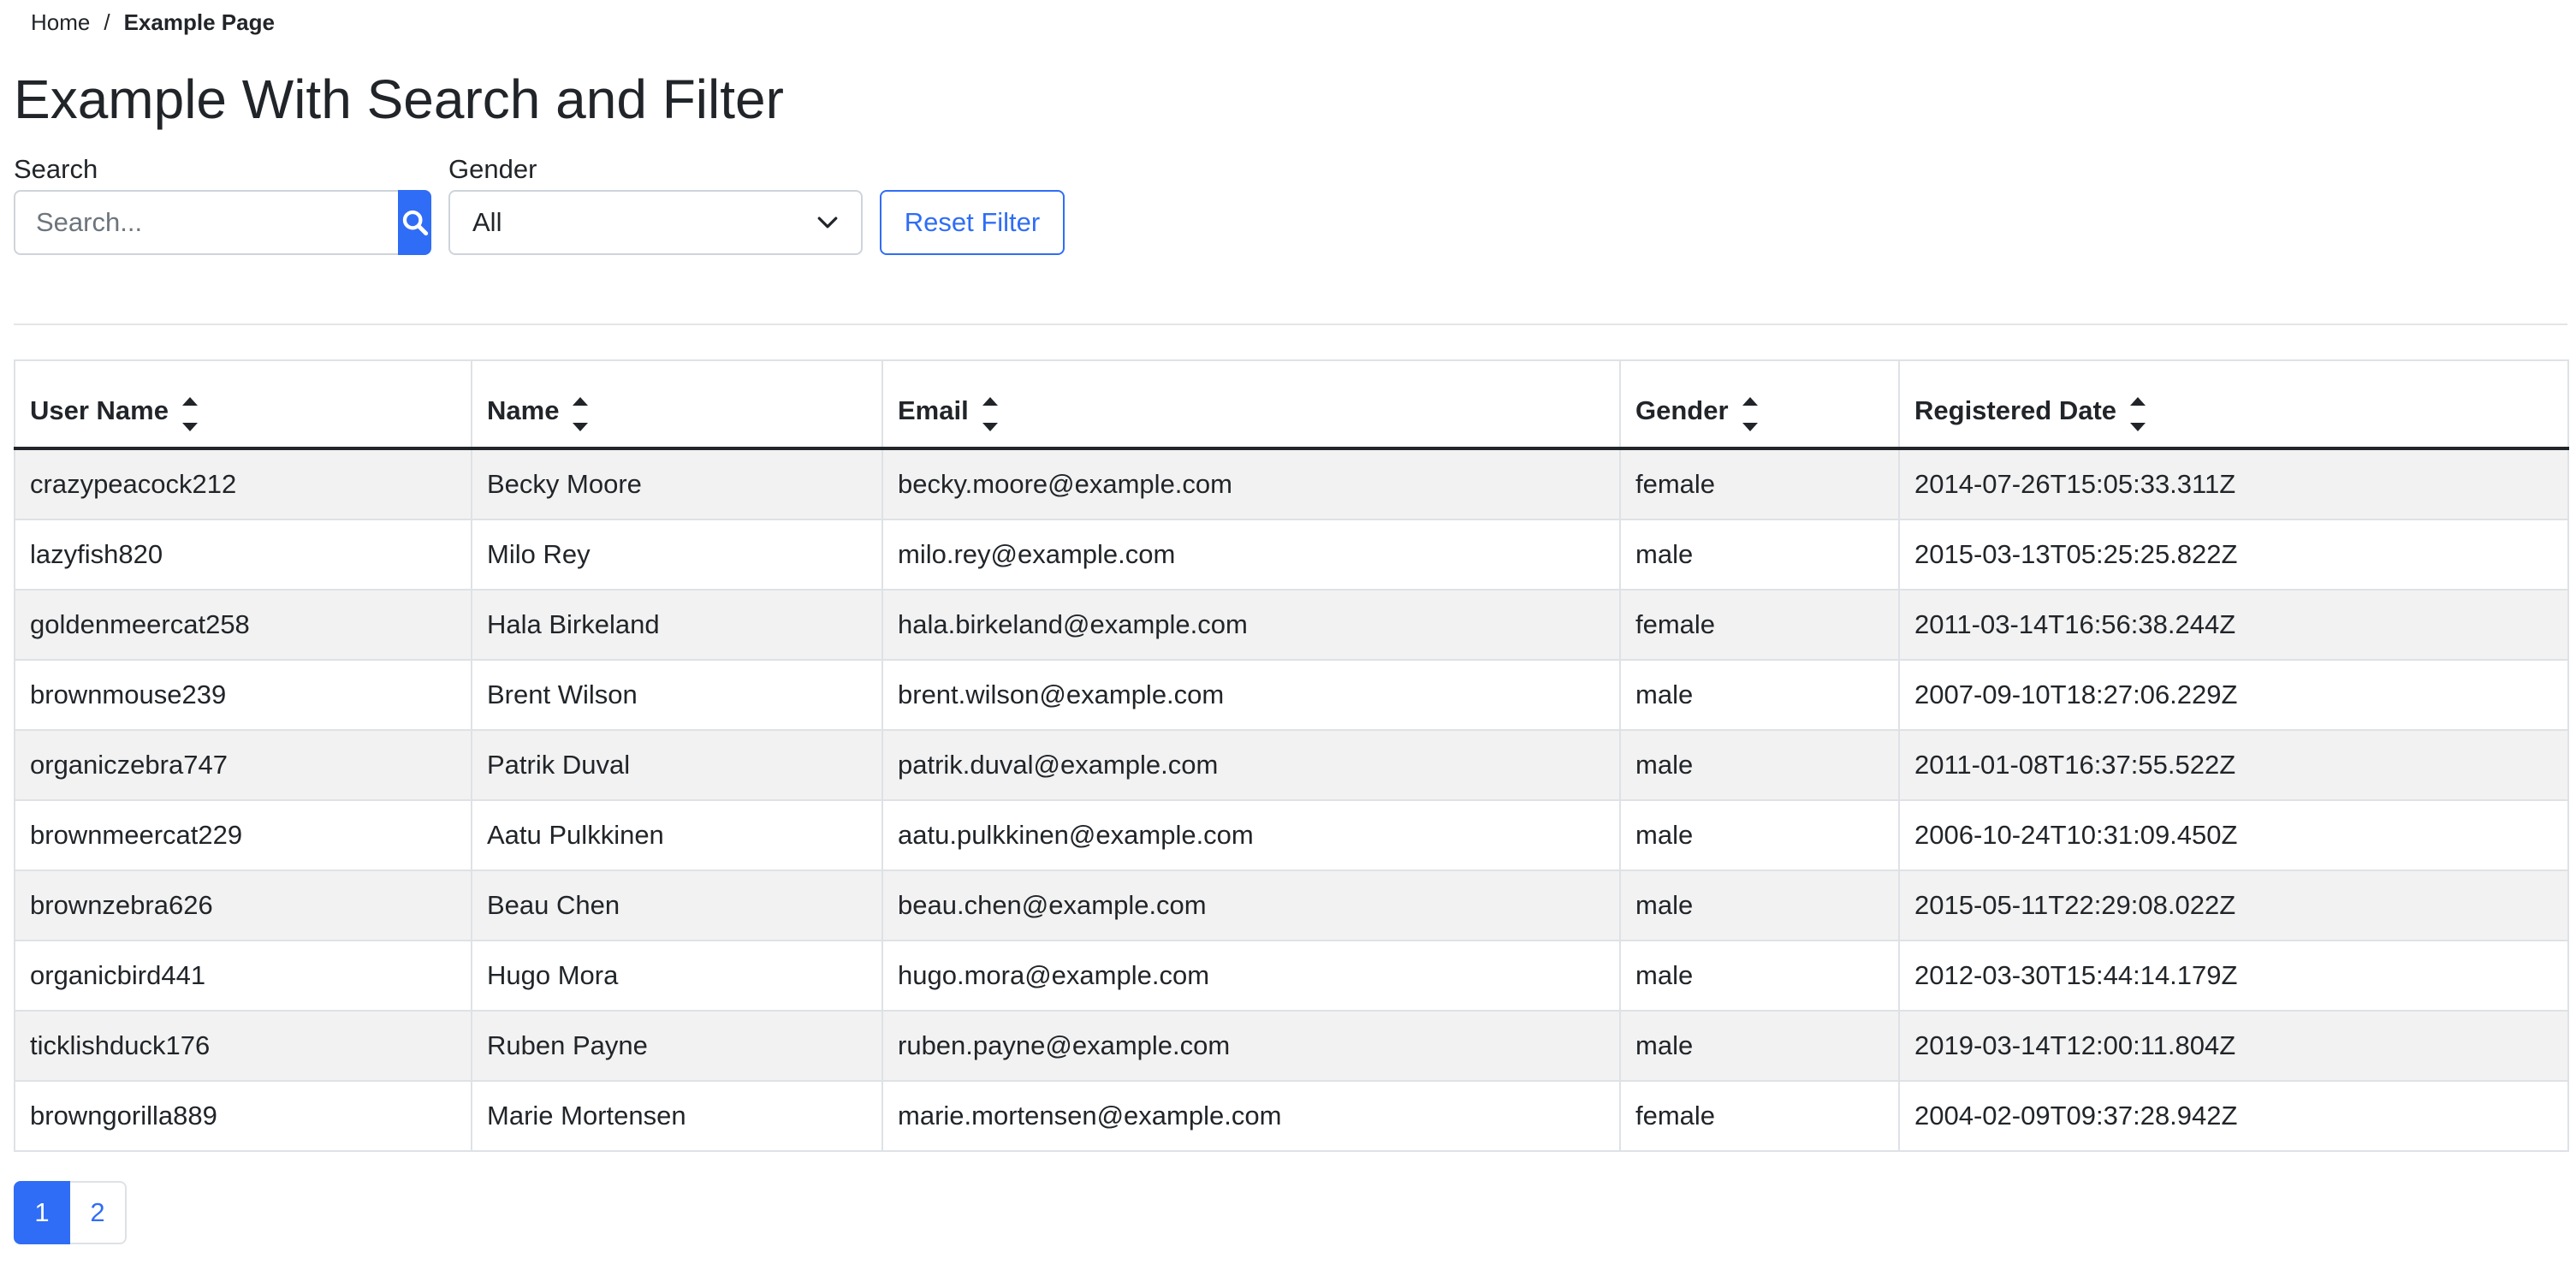 The width and height of the screenshot is (2576, 1270). What do you see at coordinates (677, 765) in the screenshot?
I see `cell-name: Patrik Duval` at bounding box center [677, 765].